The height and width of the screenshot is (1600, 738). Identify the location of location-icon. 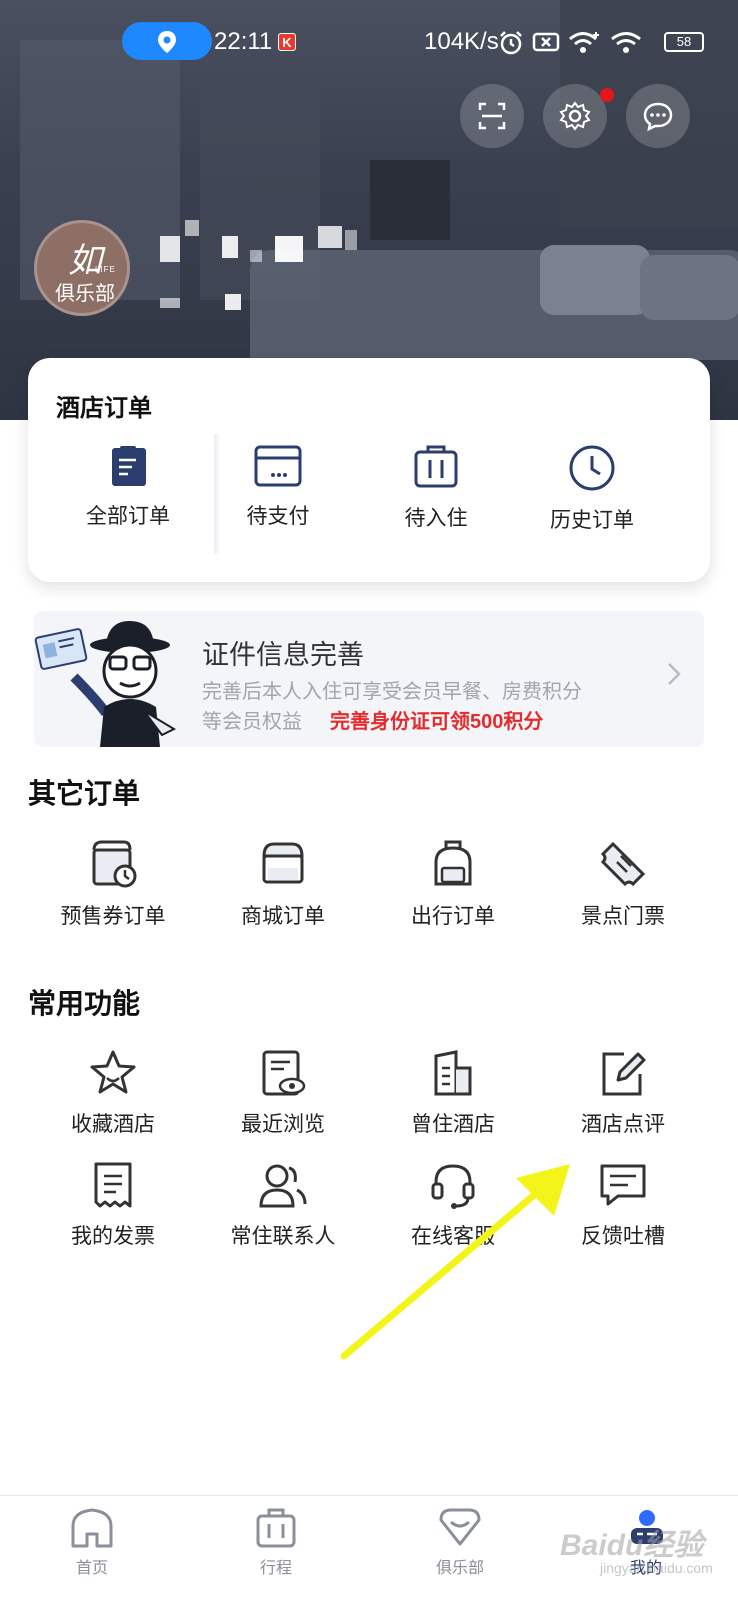
(167, 41).